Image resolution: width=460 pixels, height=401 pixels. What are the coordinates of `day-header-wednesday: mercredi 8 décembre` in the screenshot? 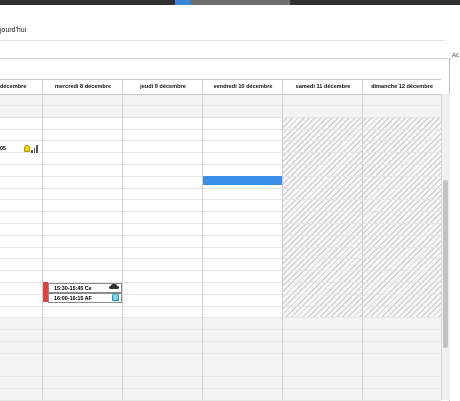 It's located at (83, 87).